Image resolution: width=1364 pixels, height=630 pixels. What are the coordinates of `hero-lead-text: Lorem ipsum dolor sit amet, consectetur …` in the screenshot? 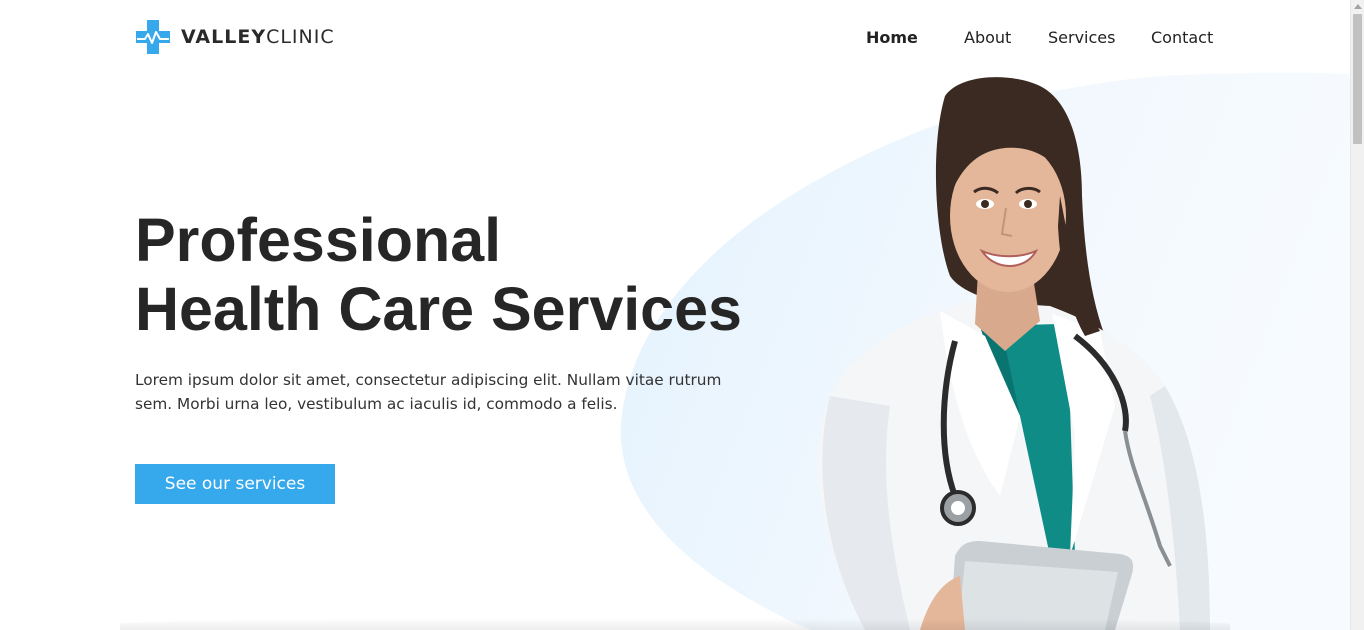 It's located at (428, 392).